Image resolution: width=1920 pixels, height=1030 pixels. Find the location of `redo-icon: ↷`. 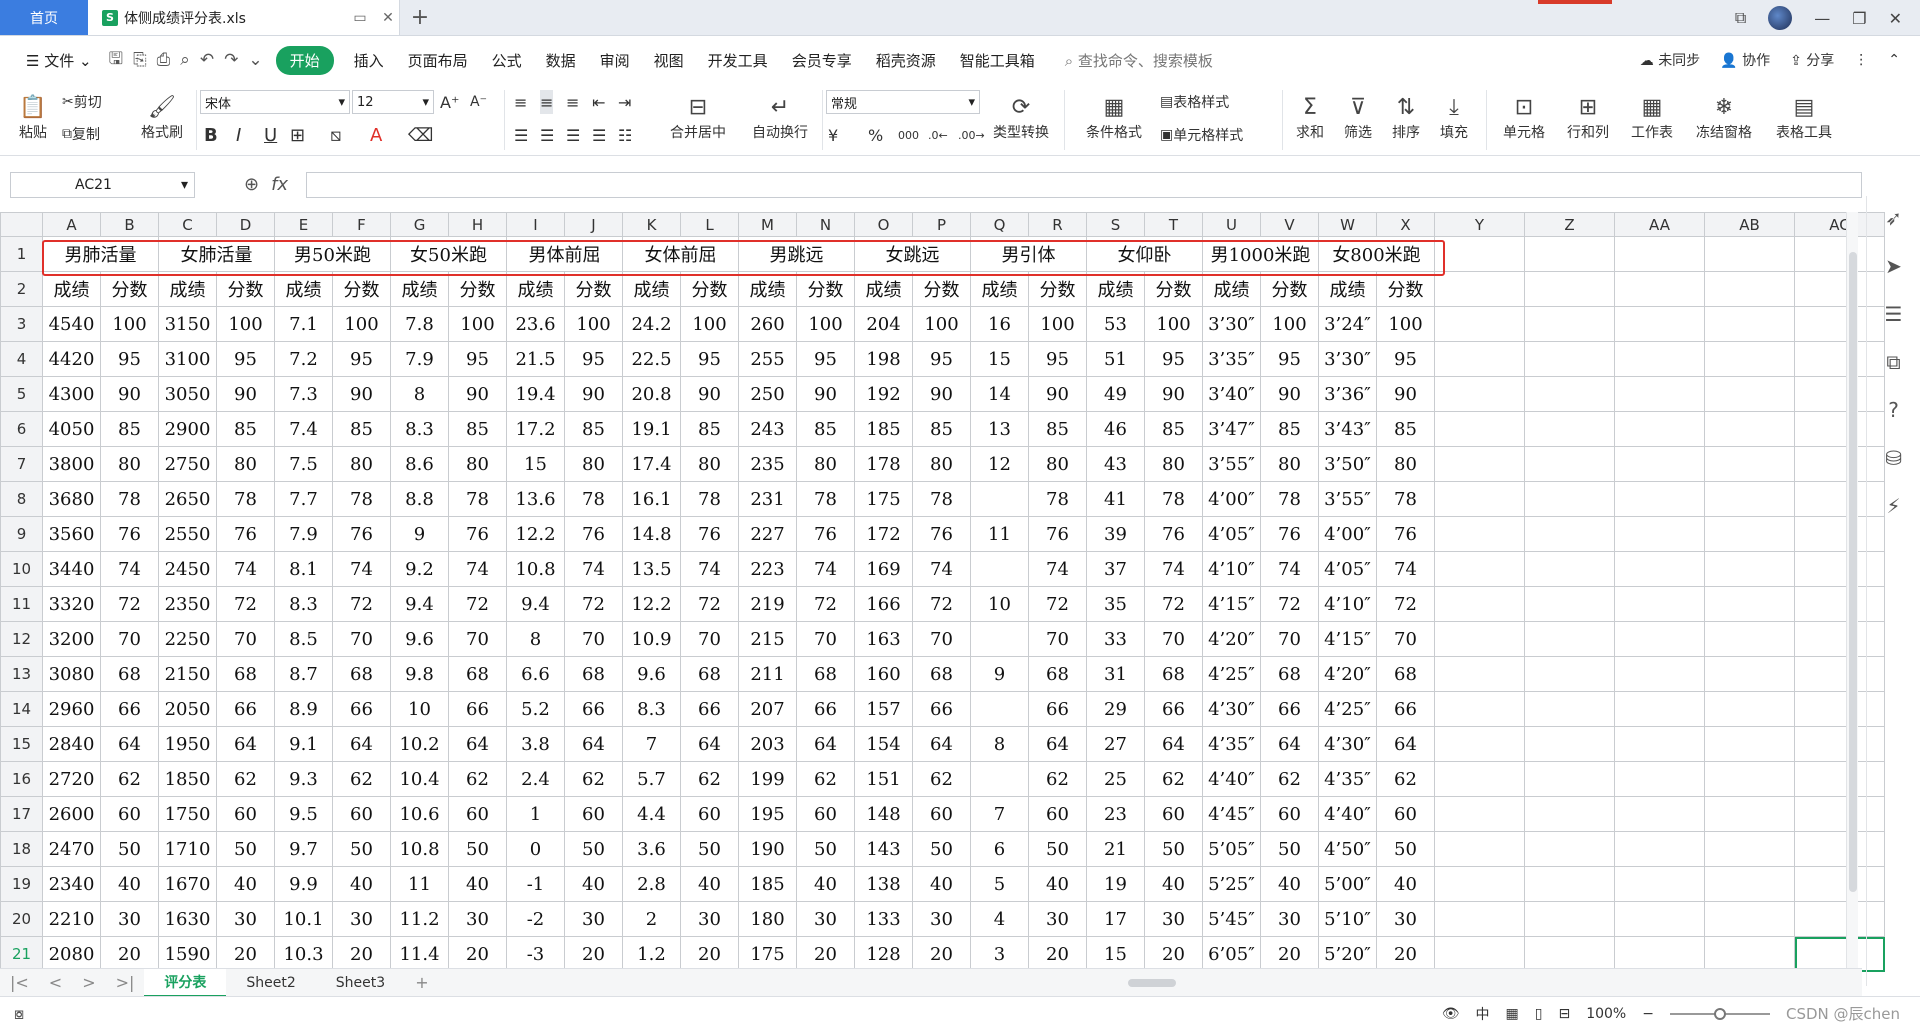

redo-icon: ↷ is located at coordinates (231, 60).